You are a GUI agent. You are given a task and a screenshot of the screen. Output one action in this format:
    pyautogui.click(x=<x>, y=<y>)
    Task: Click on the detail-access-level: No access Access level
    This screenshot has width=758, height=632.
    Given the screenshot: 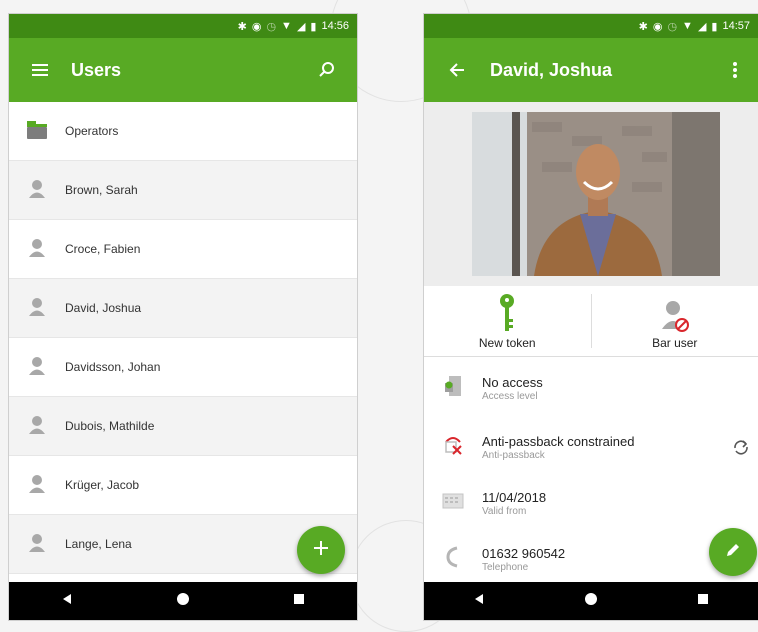 What is the action you would take?
    pyautogui.click(x=591, y=388)
    